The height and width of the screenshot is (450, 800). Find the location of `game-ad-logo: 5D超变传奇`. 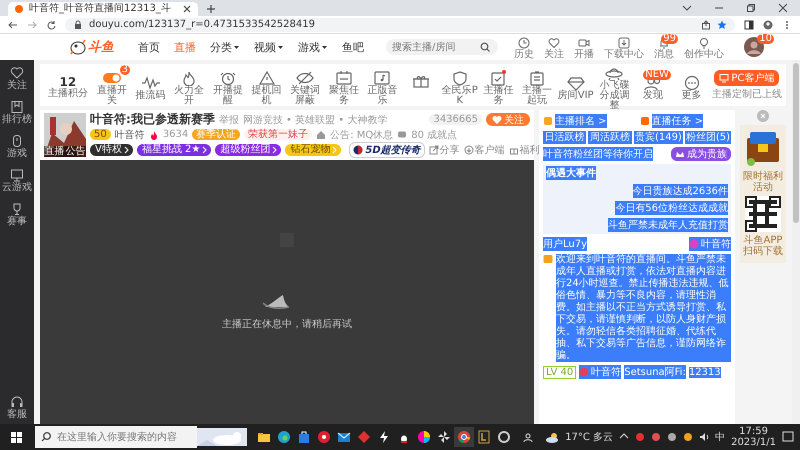

game-ad-logo: 5D超变传奇 is located at coordinates (387, 150).